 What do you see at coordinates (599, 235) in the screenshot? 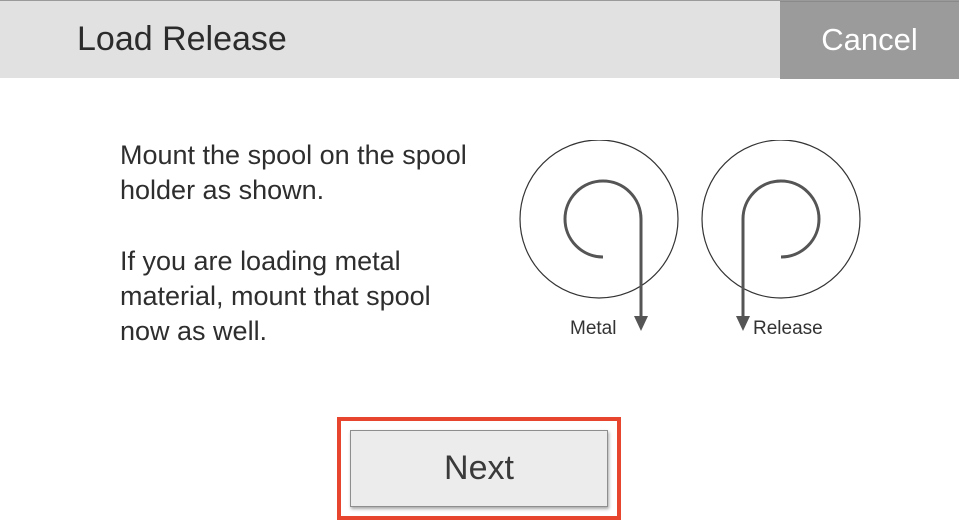
I see `metal-spool-illustration` at bounding box center [599, 235].